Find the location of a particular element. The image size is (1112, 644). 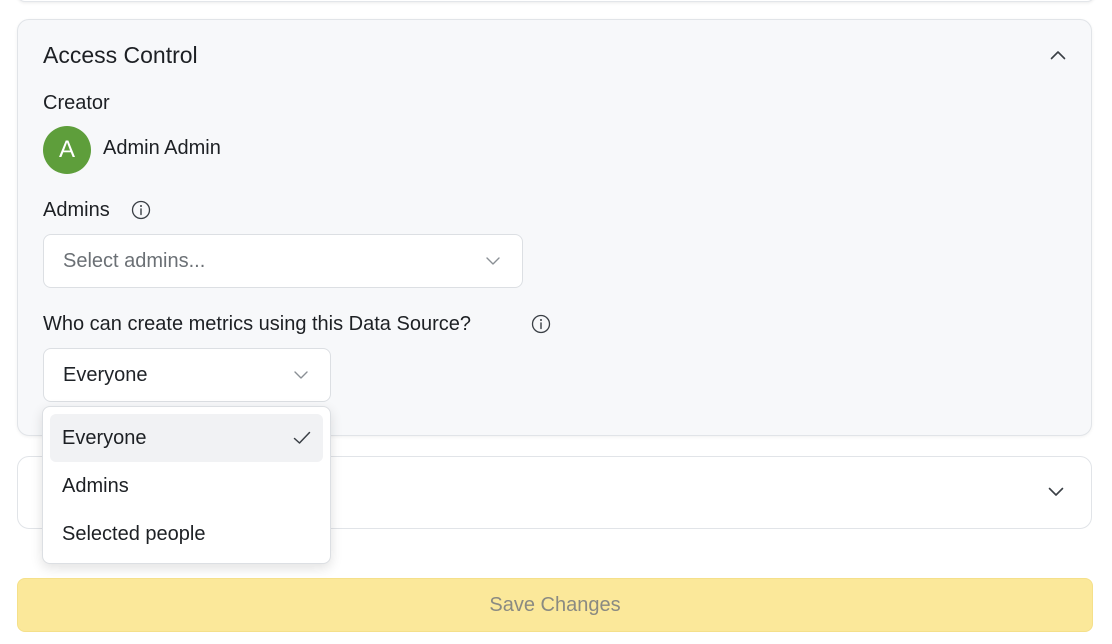

dropdown-option-admins: Admins is located at coordinates (186, 486).